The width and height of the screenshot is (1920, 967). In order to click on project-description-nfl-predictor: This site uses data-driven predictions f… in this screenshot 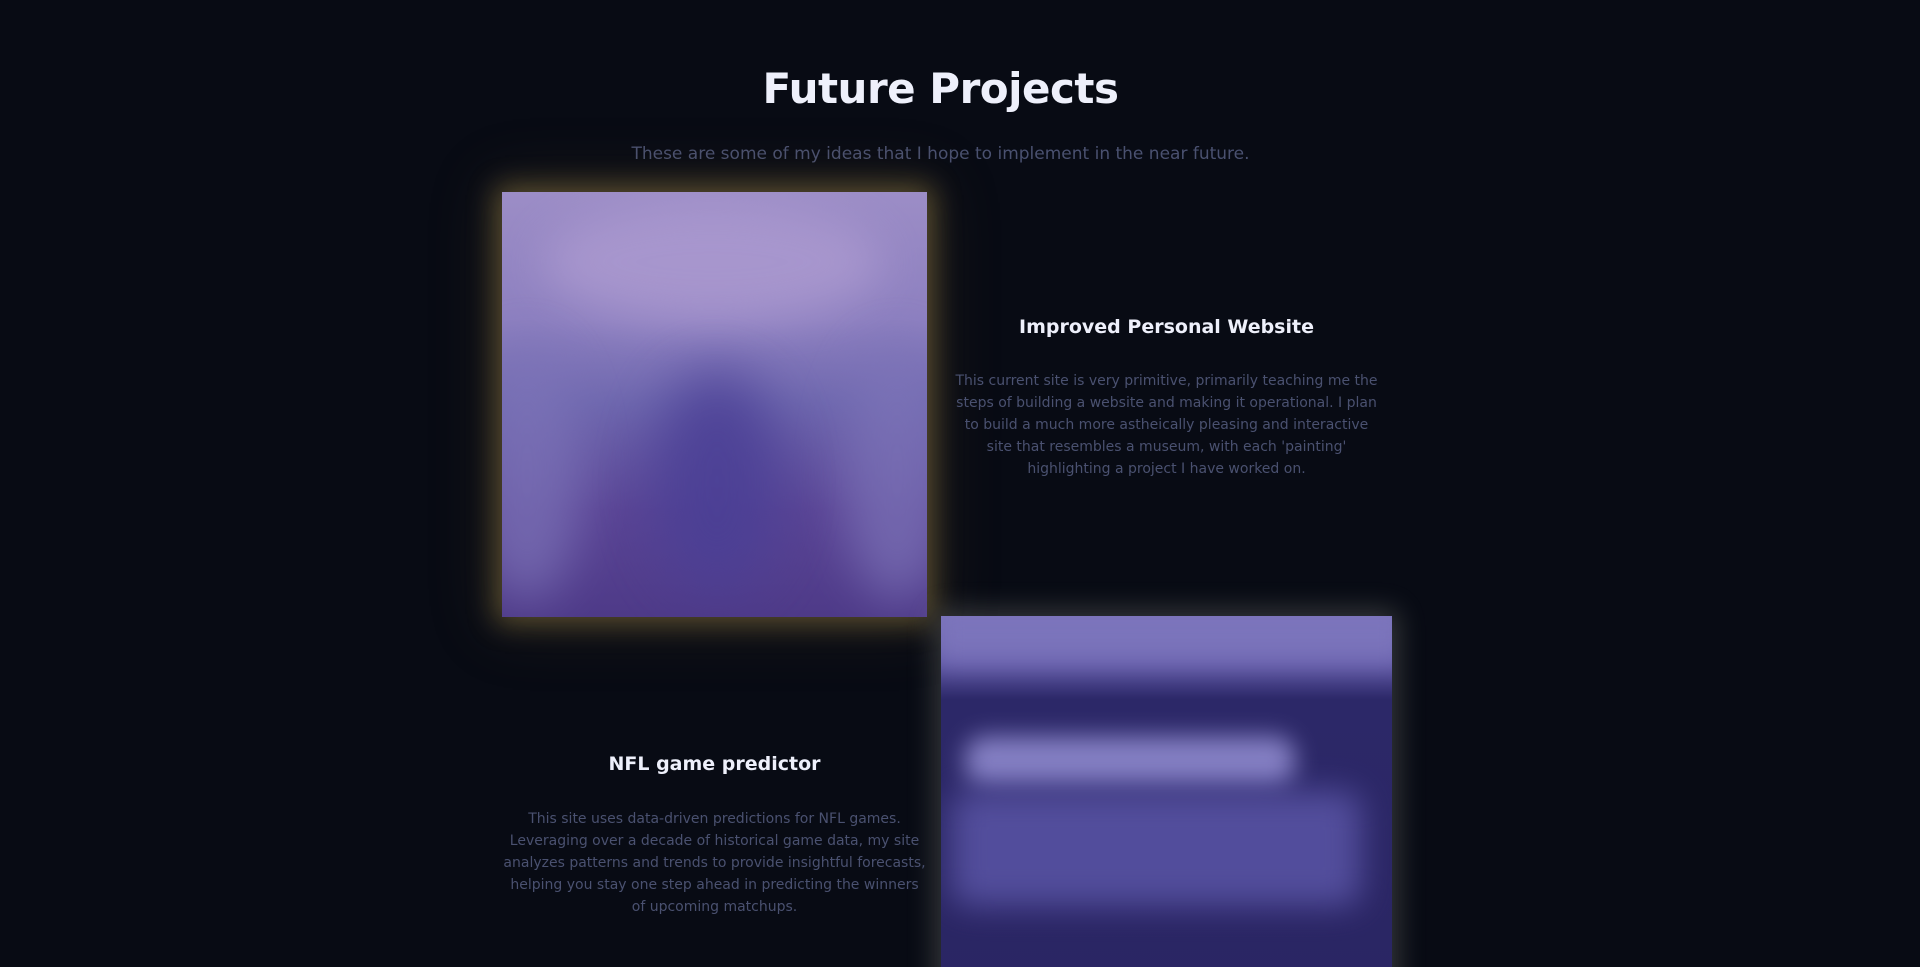, I will do `click(714, 863)`.